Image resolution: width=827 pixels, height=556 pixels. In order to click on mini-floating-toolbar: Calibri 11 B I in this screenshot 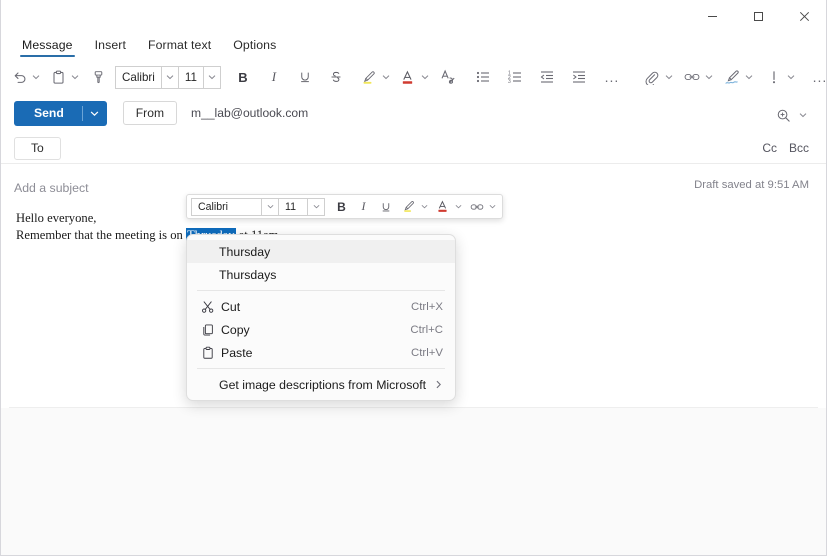, I will do `click(344, 206)`.